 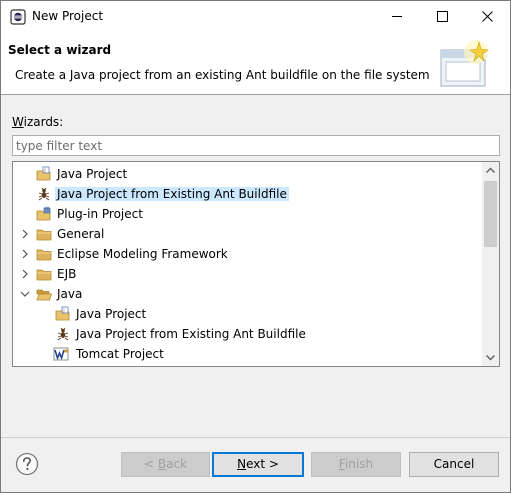 What do you see at coordinates (100, 214) in the screenshot?
I see `tree-item-label: Plug-in Project` at bounding box center [100, 214].